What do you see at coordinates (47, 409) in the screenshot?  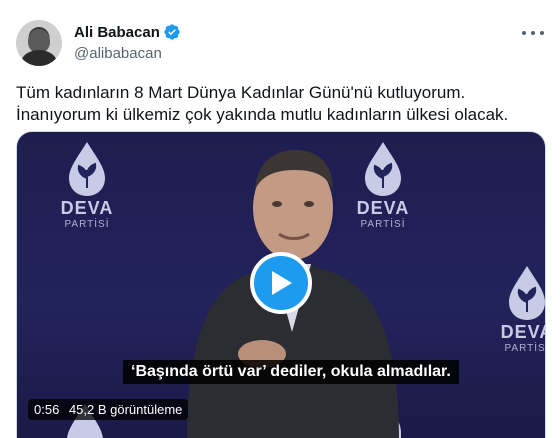 I see `video-duration: 0:56` at bounding box center [47, 409].